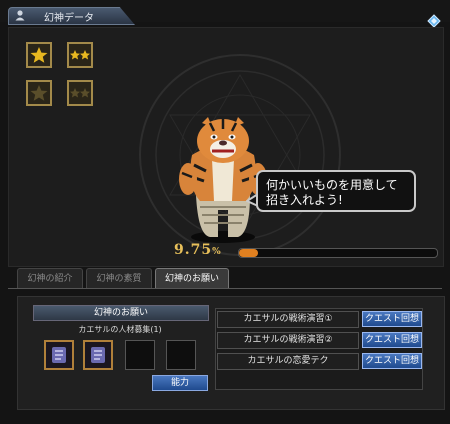 This screenshot has width=450, height=424. What do you see at coordinates (223, 180) in the screenshot?
I see `tiger-character-image` at bounding box center [223, 180].